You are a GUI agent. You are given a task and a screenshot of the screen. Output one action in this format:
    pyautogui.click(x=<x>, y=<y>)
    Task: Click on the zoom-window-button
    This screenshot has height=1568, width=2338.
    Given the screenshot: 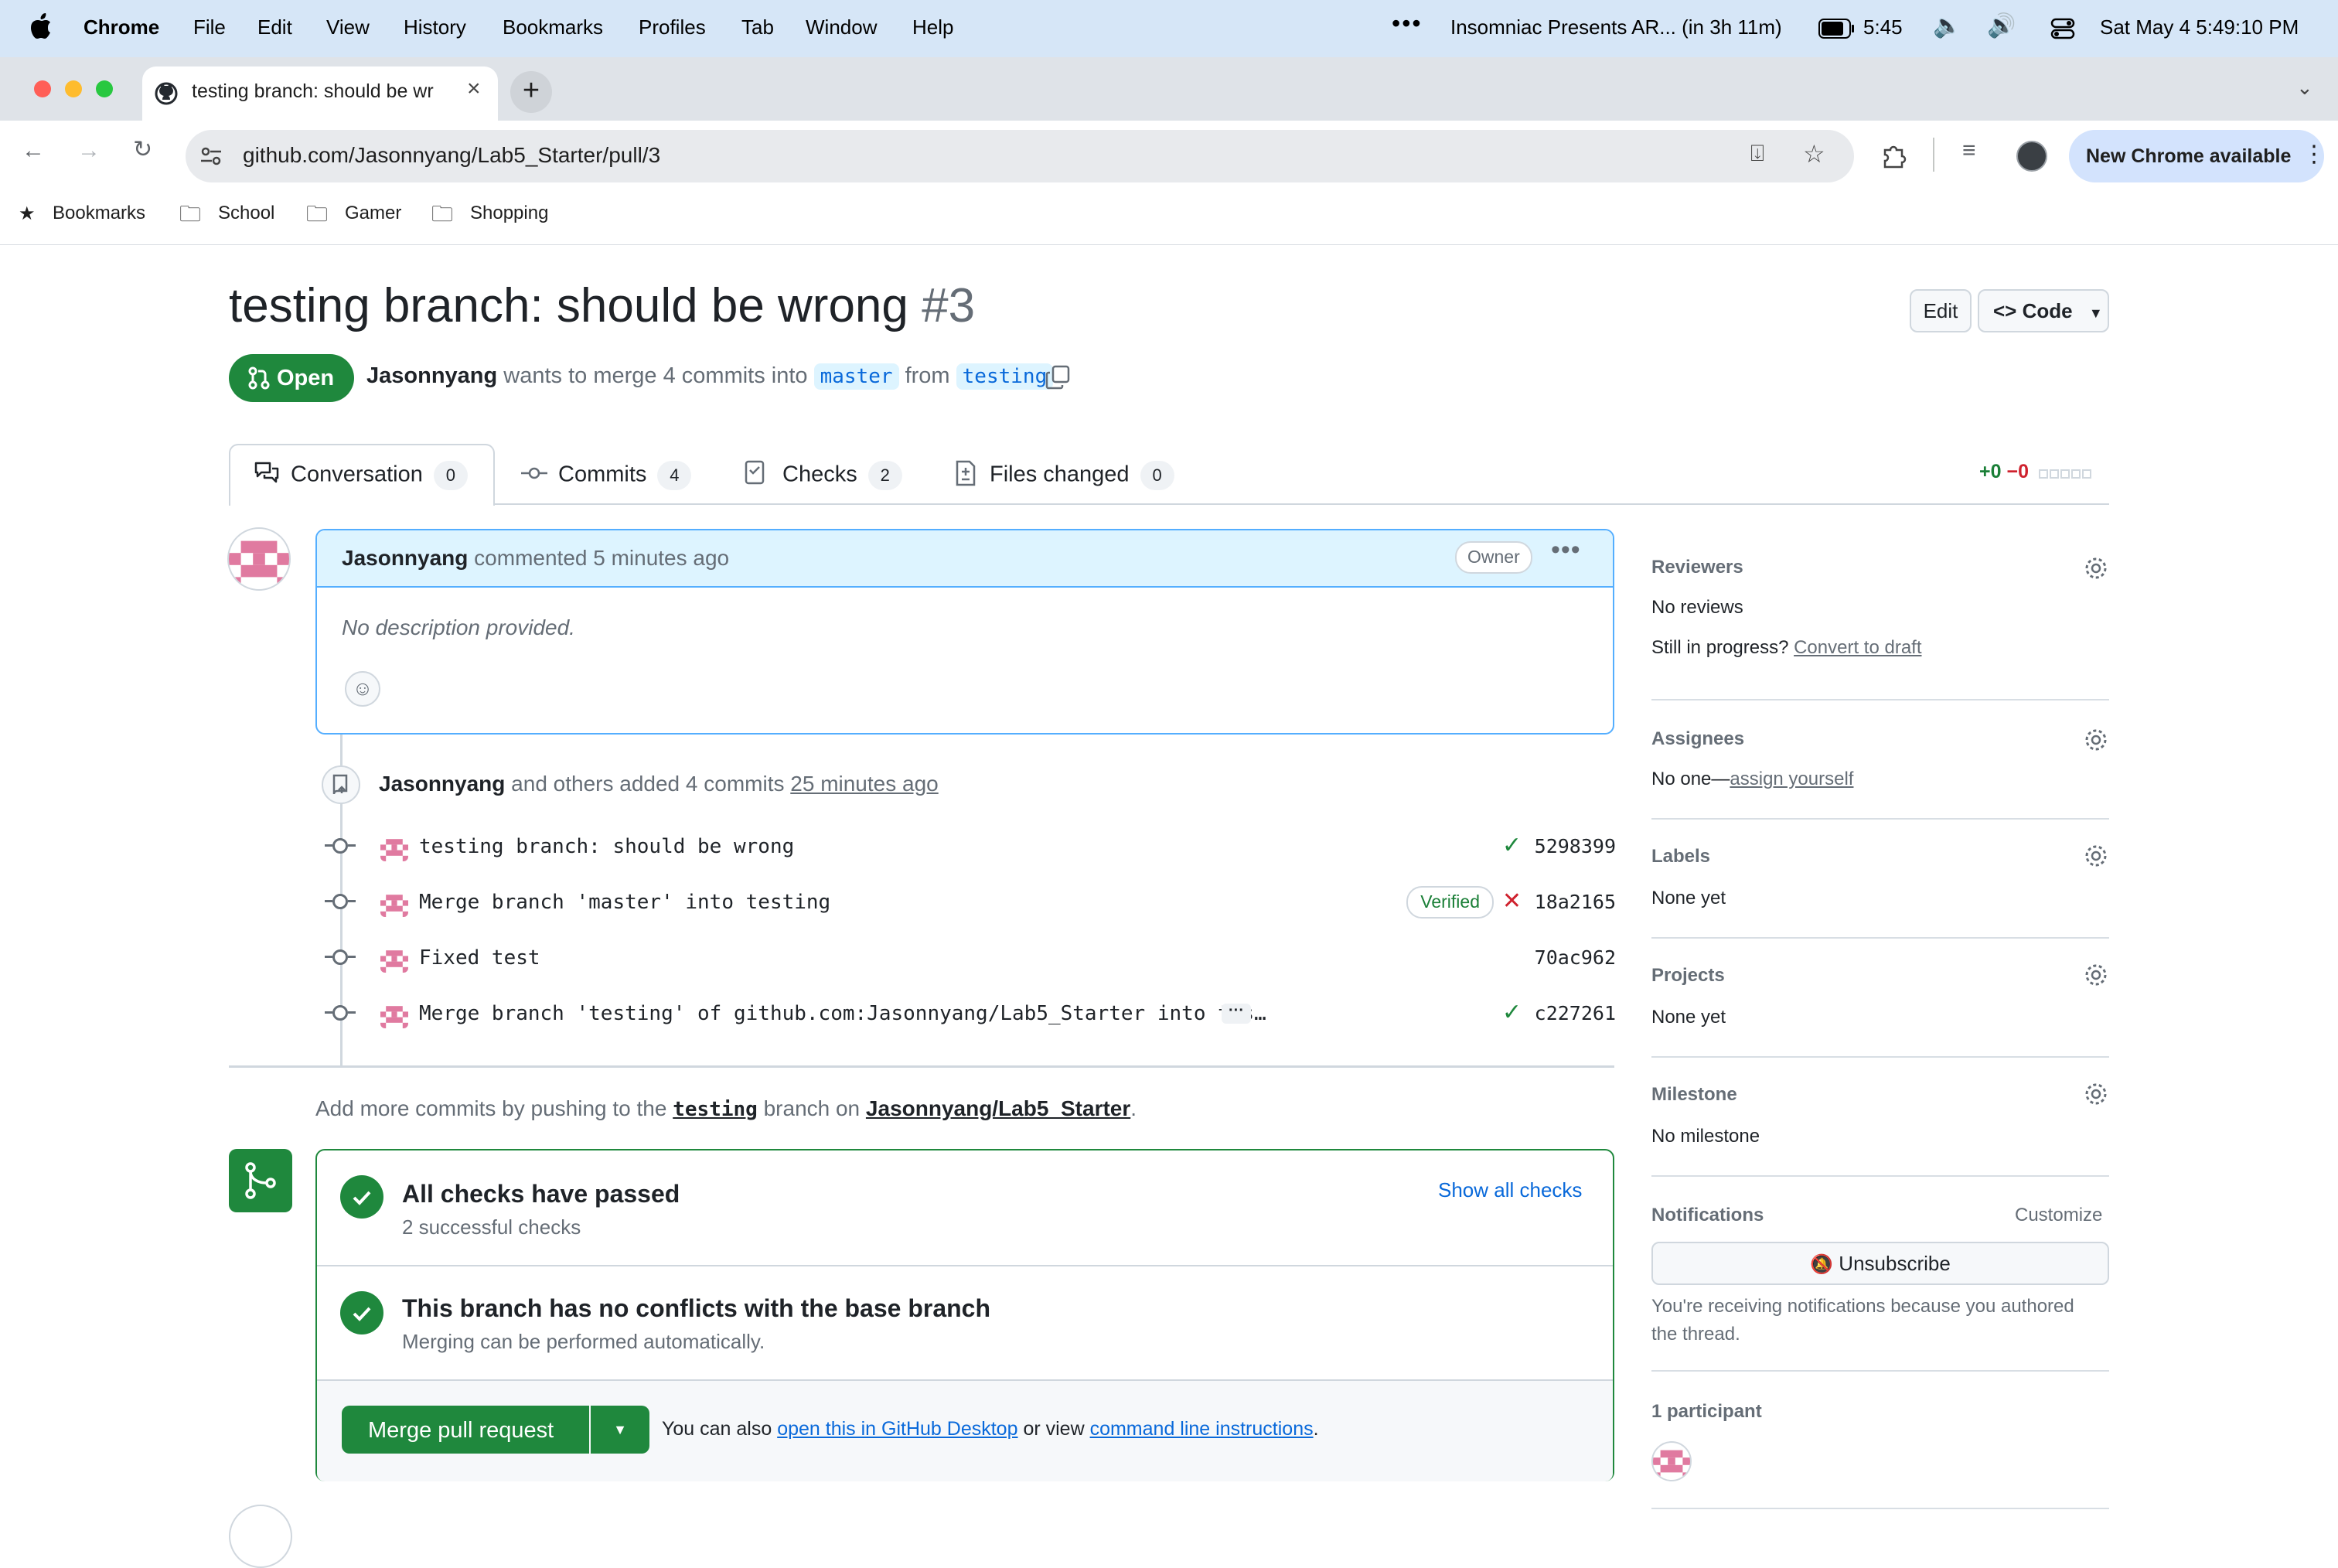 What is the action you would take?
    pyautogui.click(x=104, y=88)
    